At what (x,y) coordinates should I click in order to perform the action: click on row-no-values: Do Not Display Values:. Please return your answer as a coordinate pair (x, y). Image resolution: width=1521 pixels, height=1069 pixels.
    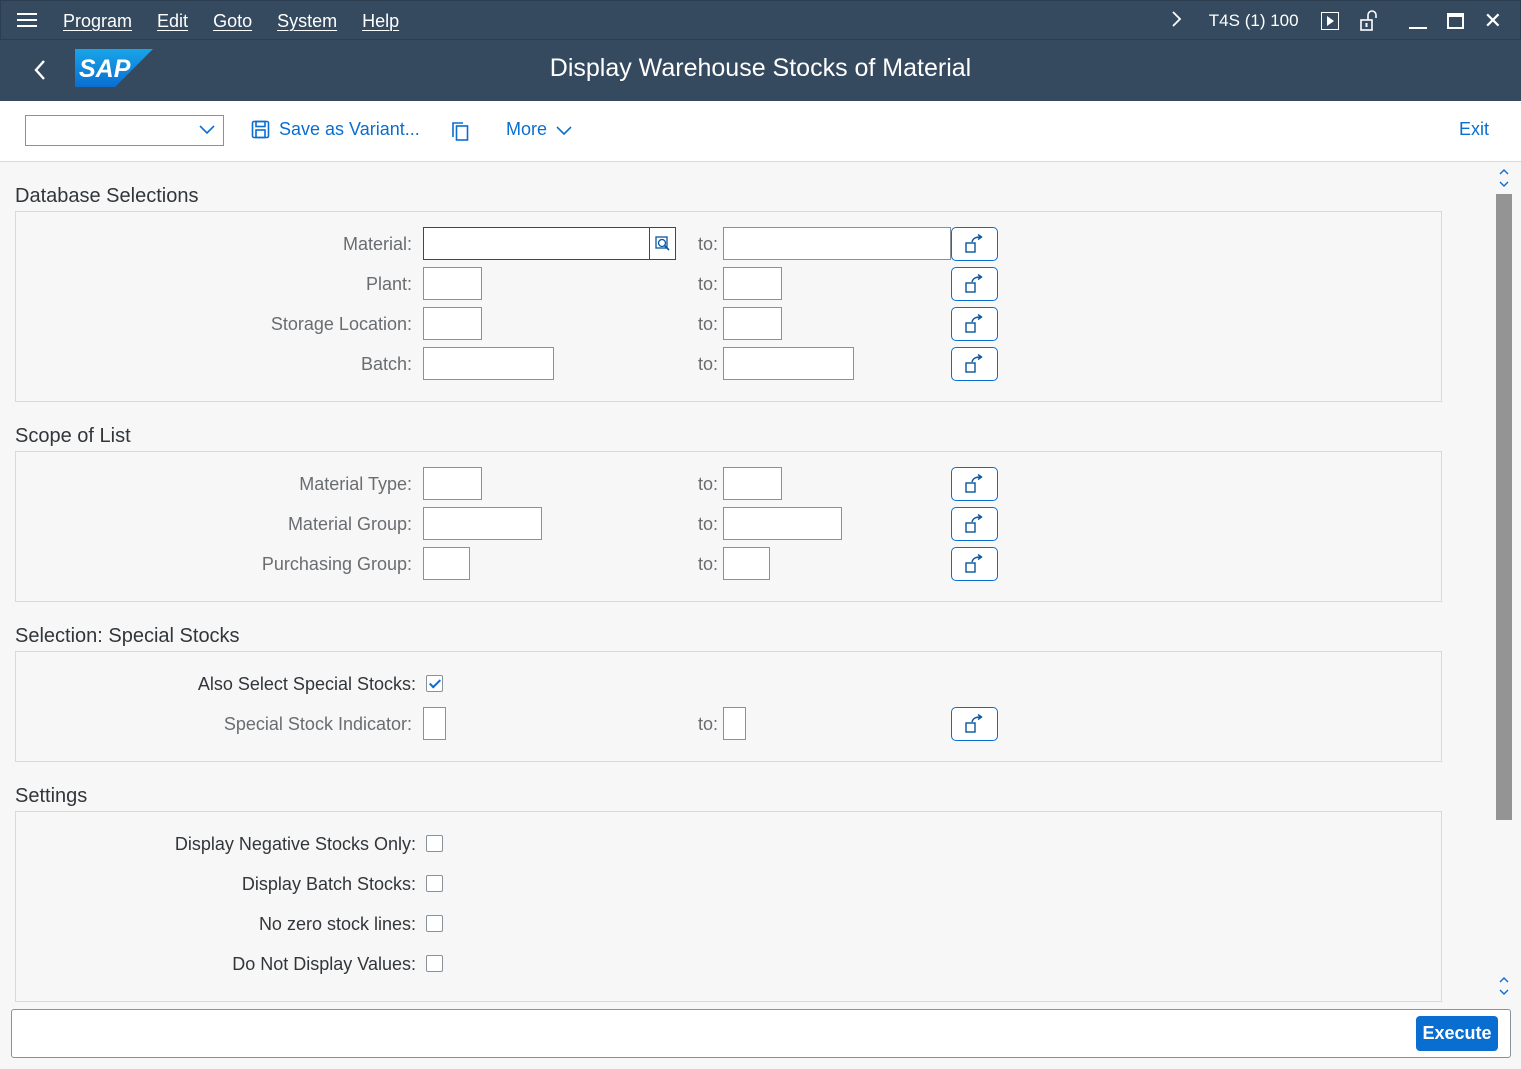
    Looking at the image, I should click on (728, 964).